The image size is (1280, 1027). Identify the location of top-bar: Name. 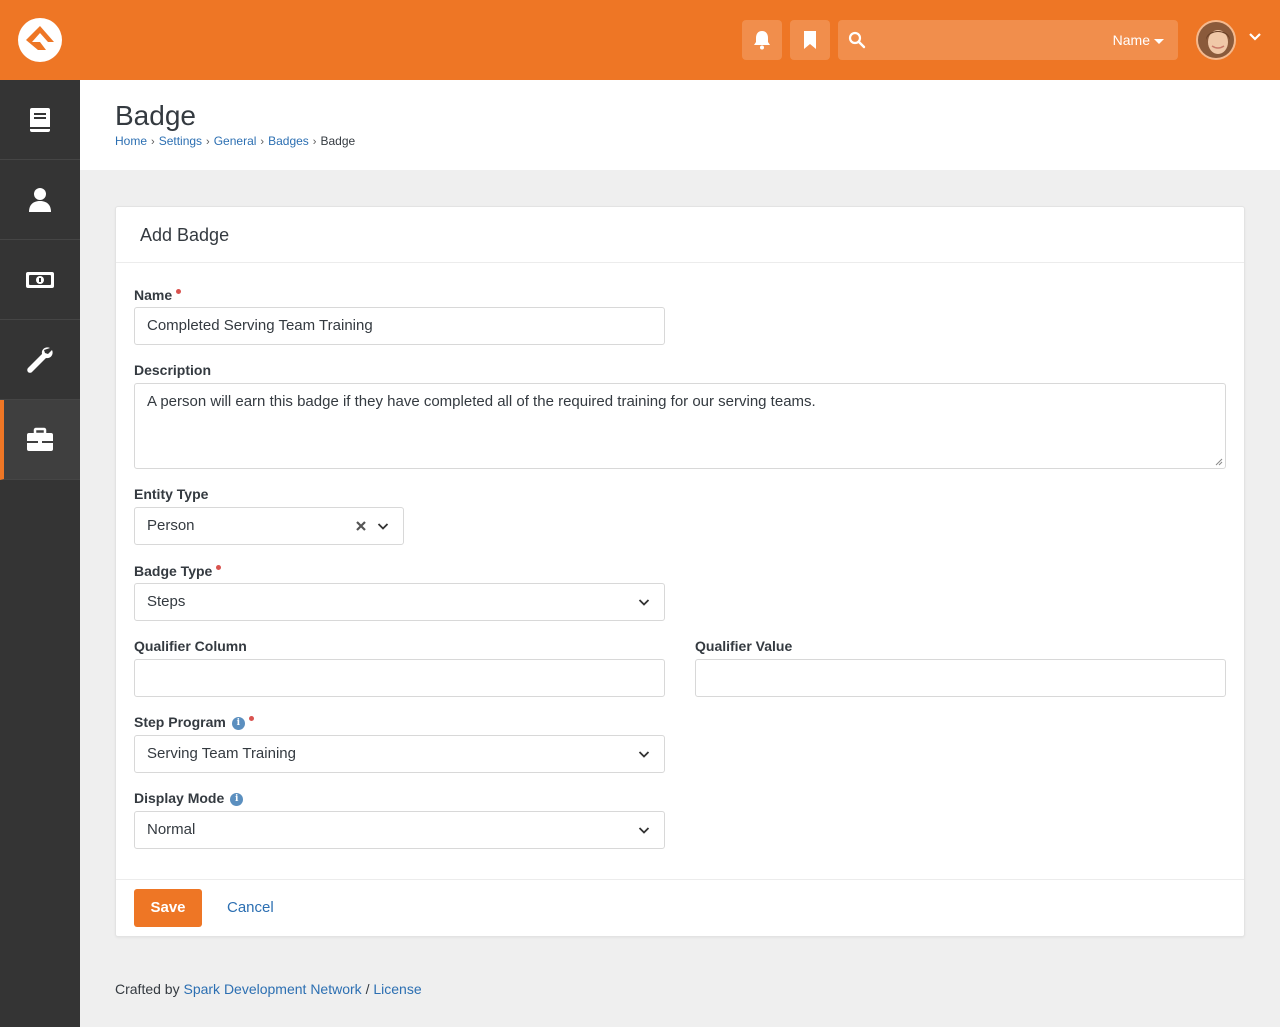
(640, 40).